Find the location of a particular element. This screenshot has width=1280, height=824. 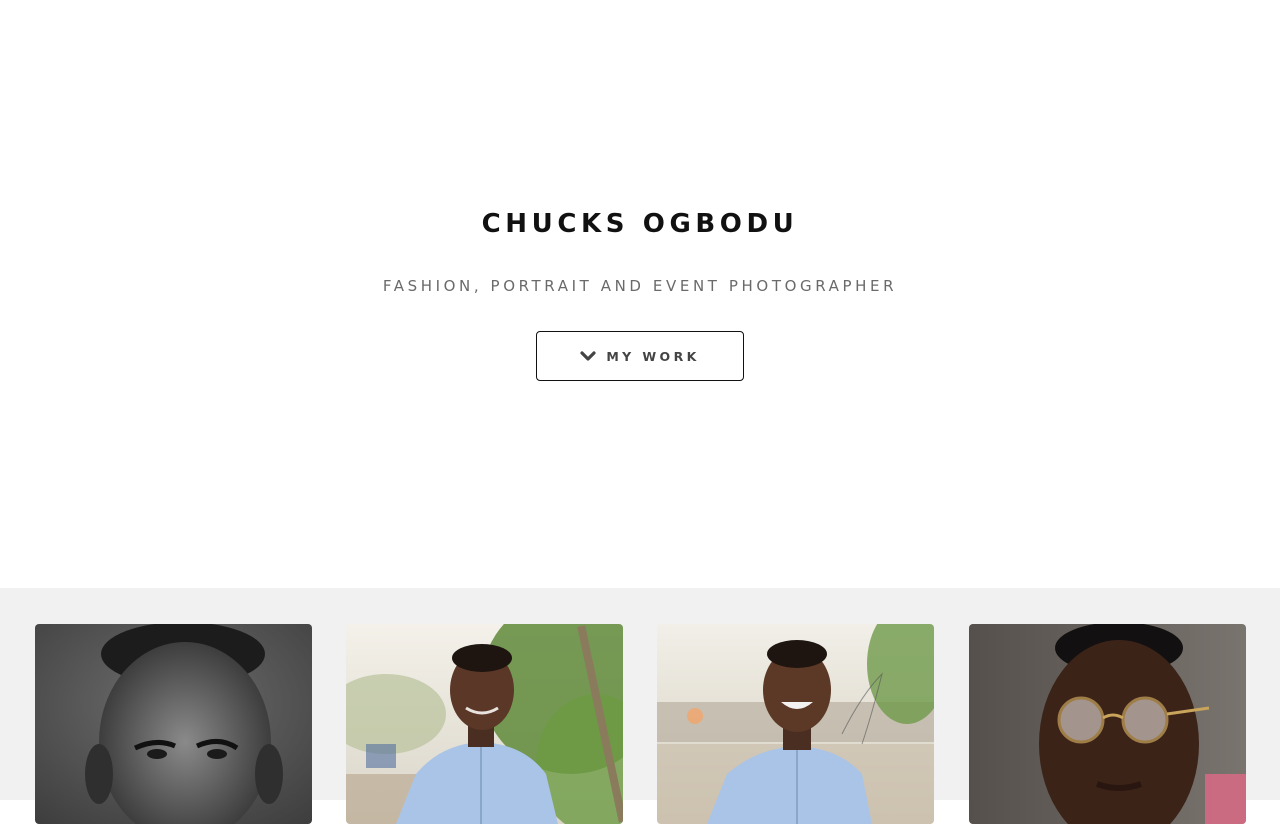

my-work-button: MY WORK is located at coordinates (640, 356).